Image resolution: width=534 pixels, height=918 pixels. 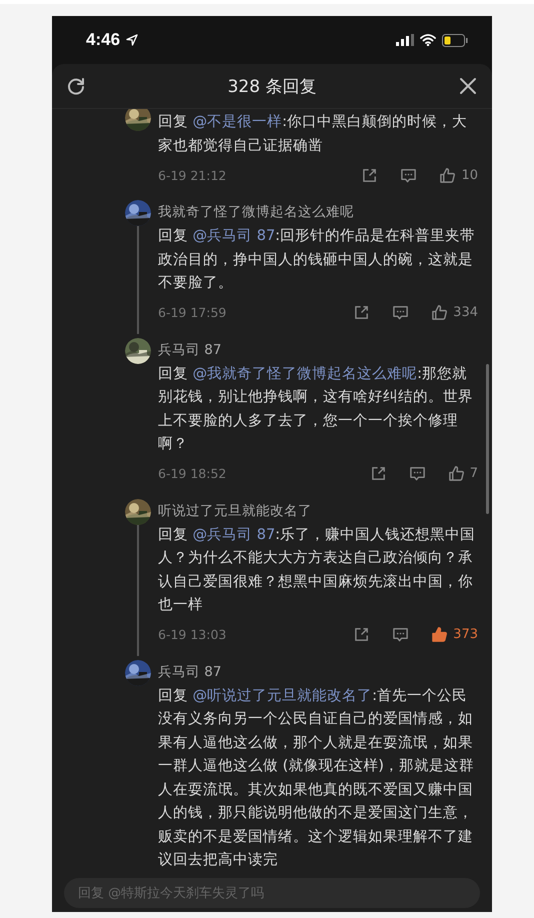 What do you see at coordinates (192, 175) in the screenshot?
I see `comment-time: 6-19 21:12` at bounding box center [192, 175].